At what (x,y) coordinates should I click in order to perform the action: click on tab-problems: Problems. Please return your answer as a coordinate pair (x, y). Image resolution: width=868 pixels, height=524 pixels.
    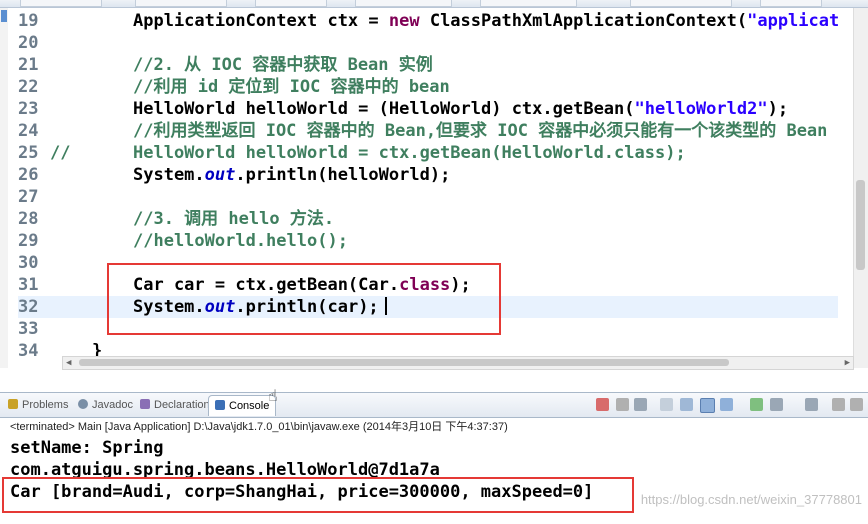
    Looking at the image, I should click on (38, 405).